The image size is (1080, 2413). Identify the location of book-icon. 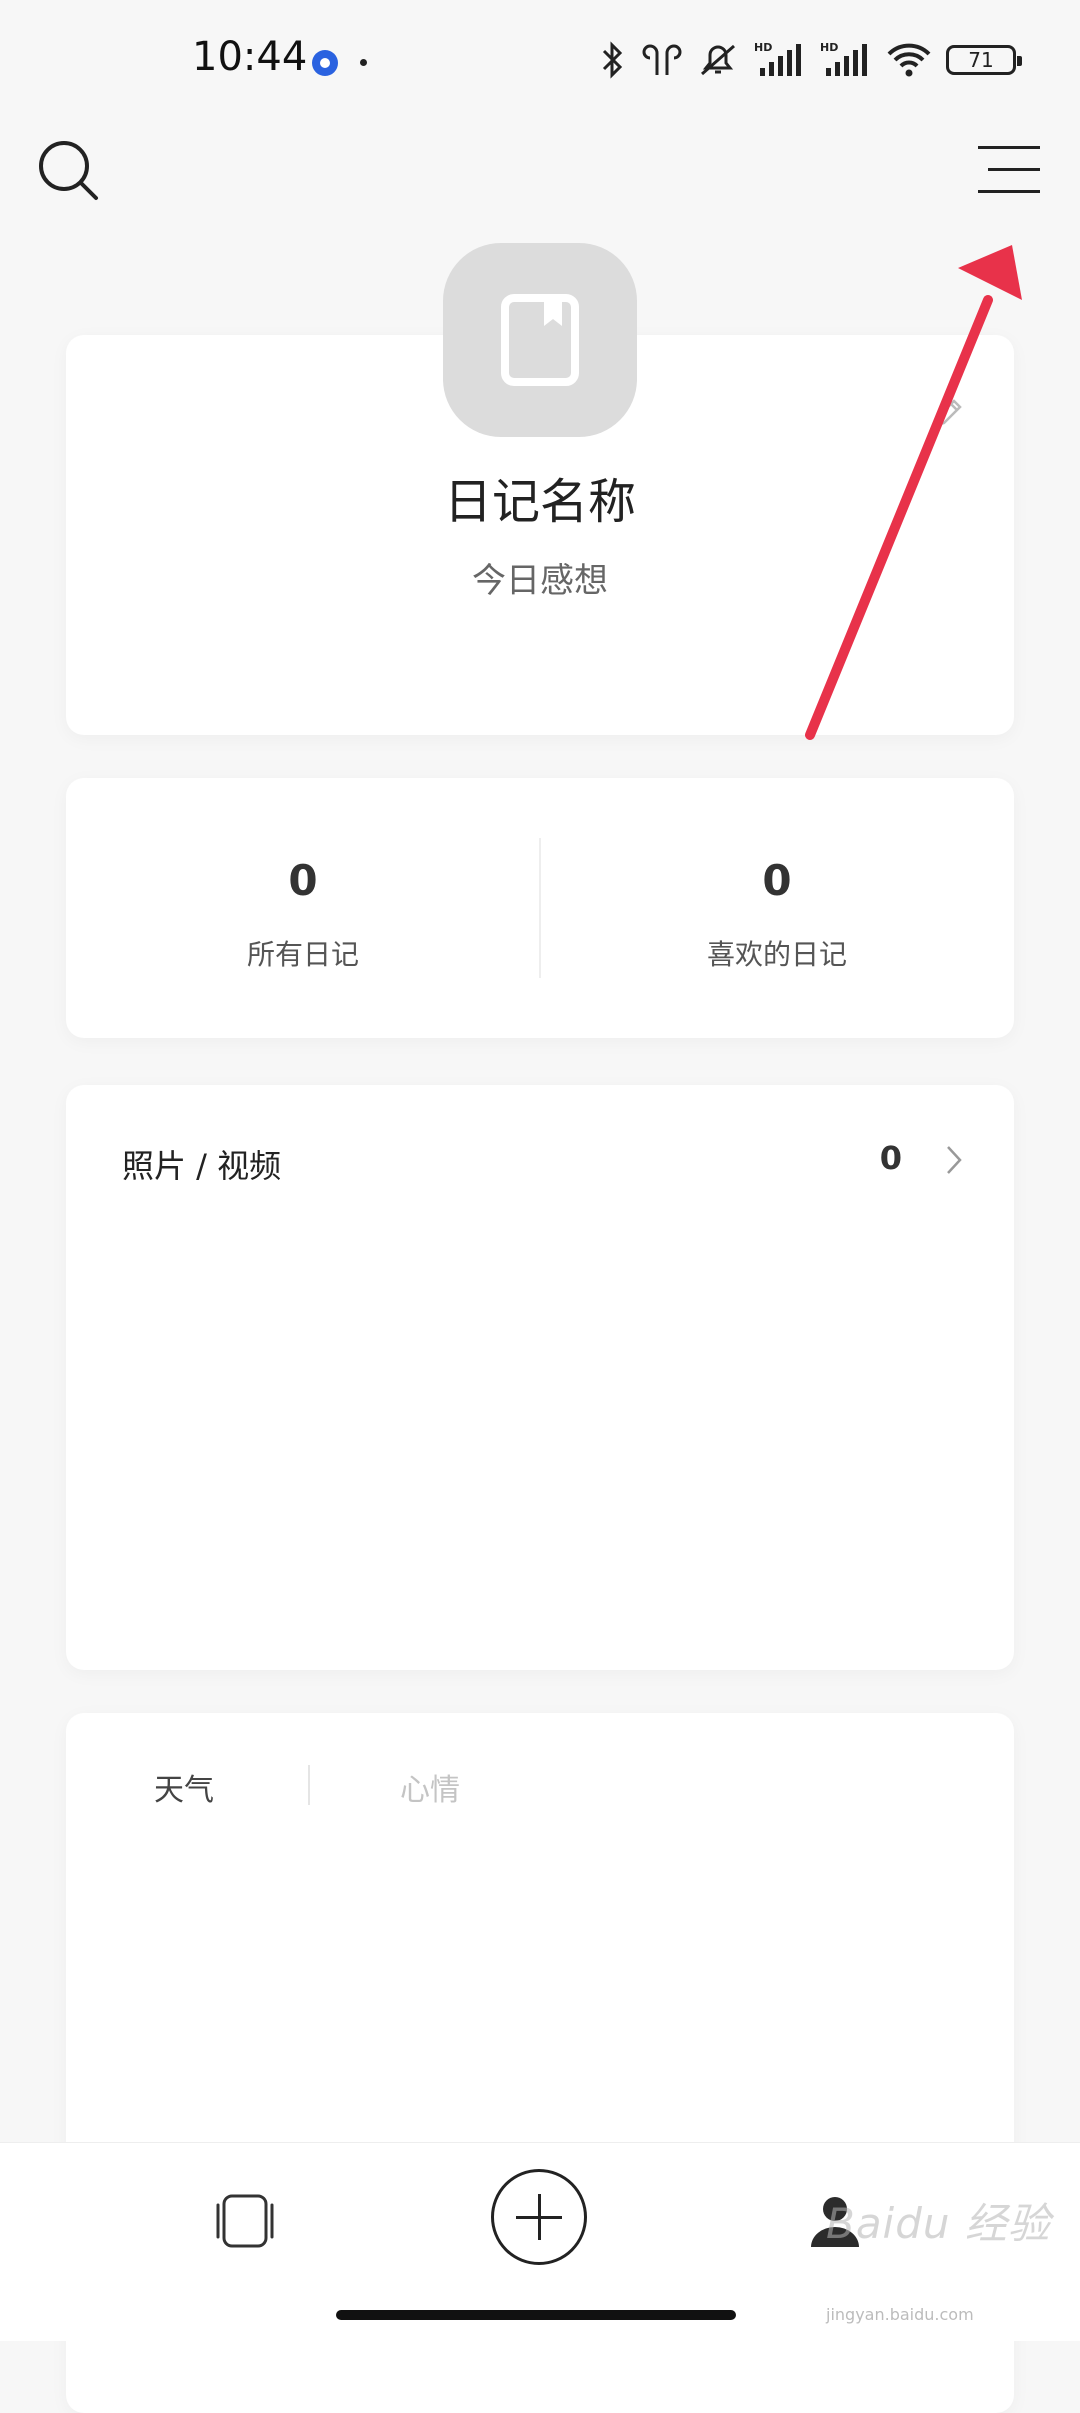
(540, 340).